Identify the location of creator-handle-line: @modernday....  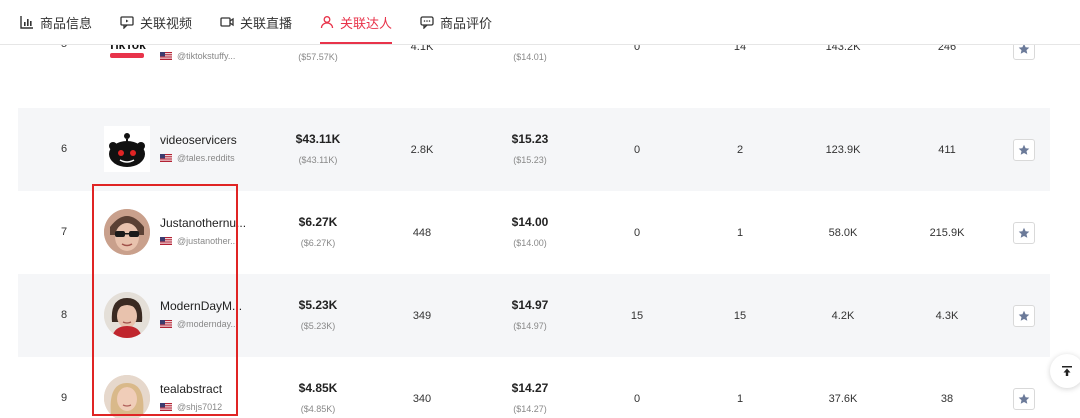
(199, 324).